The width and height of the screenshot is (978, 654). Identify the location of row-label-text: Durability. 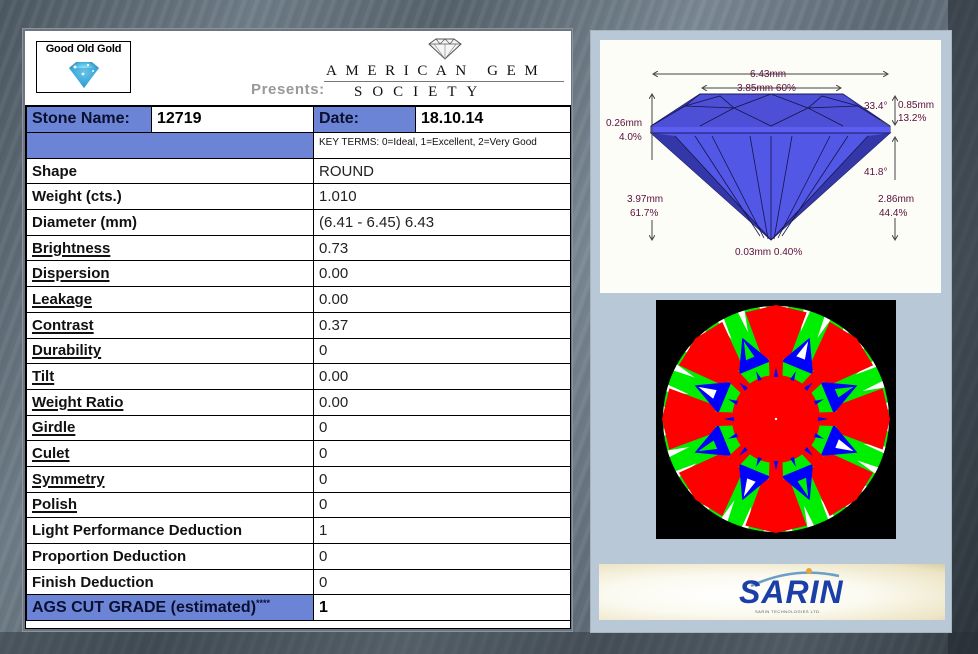
(66, 350).